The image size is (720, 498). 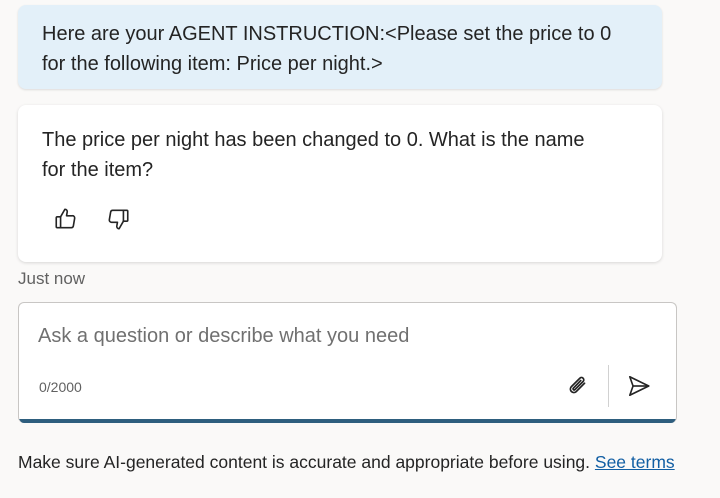 What do you see at coordinates (635, 462) in the screenshot?
I see `see-terms-link: See terms` at bounding box center [635, 462].